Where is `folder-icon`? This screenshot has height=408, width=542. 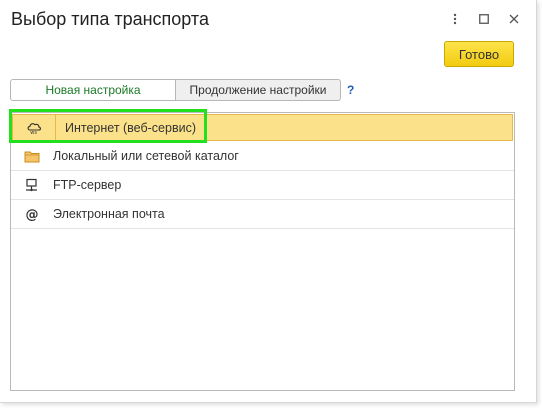
folder-icon is located at coordinates (32, 156).